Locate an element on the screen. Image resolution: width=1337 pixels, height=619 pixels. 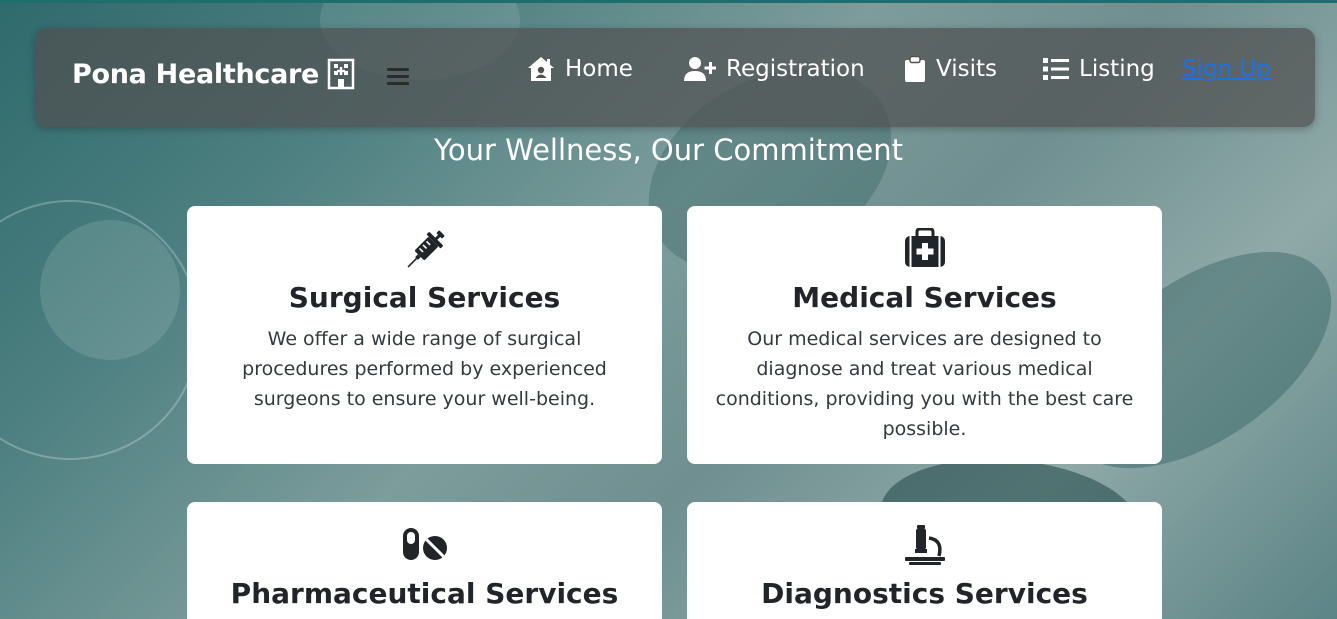
hamburger-menu-button is located at coordinates (399, 76).